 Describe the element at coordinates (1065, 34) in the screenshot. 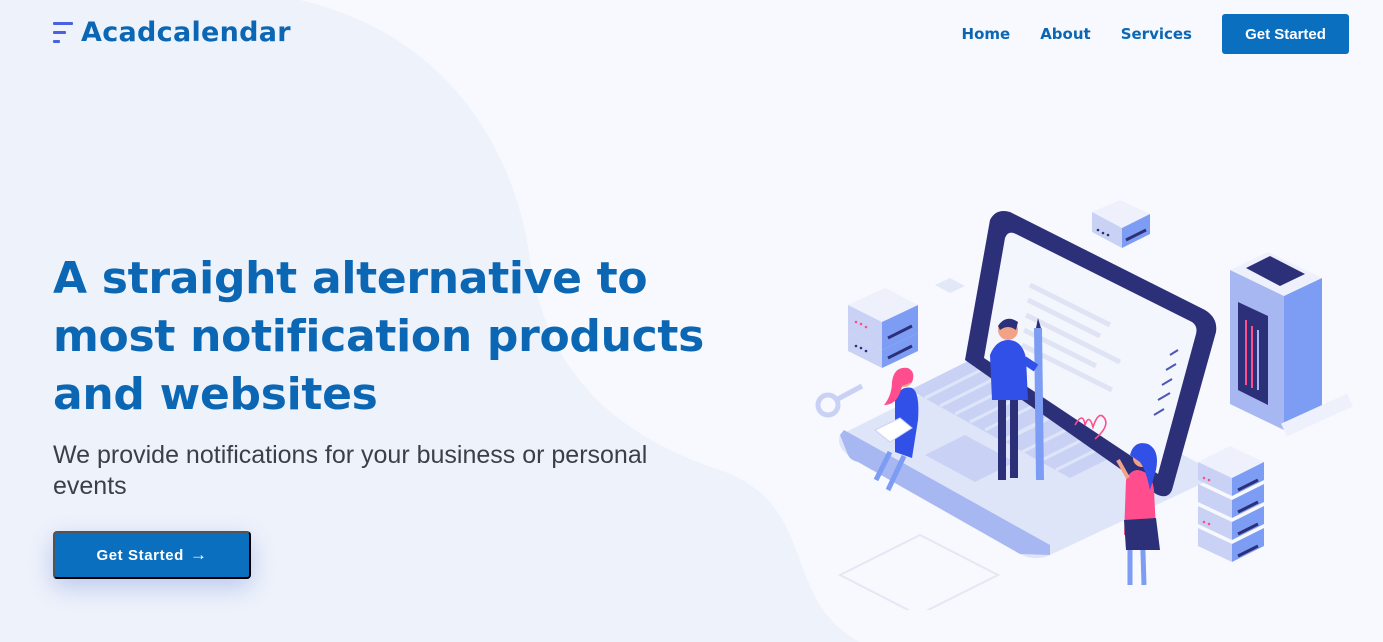

I see `nav-link-about: About` at that location.